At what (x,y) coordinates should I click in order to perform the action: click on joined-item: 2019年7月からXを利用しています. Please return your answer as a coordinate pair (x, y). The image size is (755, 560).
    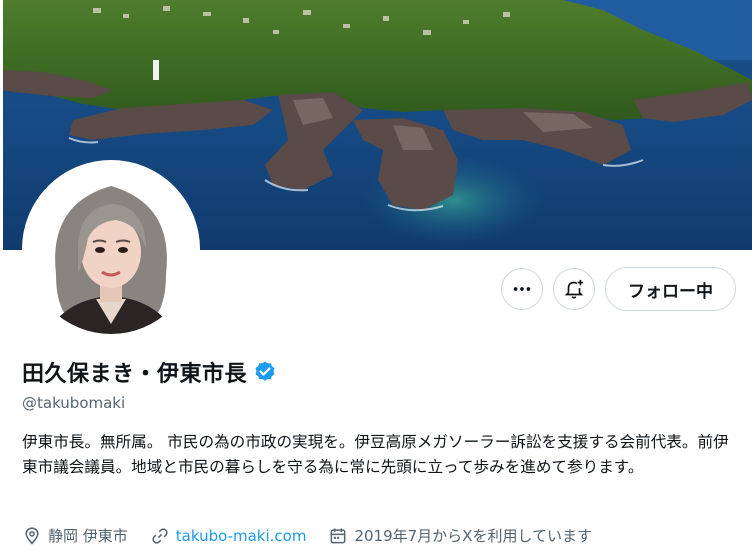
    Looking at the image, I should click on (460, 535).